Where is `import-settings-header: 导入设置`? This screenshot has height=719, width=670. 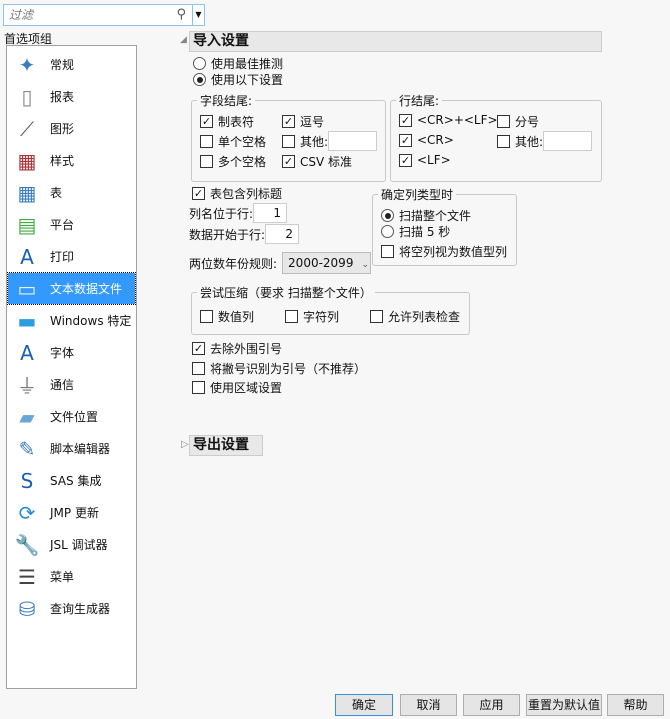
import-settings-header: 导入设置 is located at coordinates (395, 41).